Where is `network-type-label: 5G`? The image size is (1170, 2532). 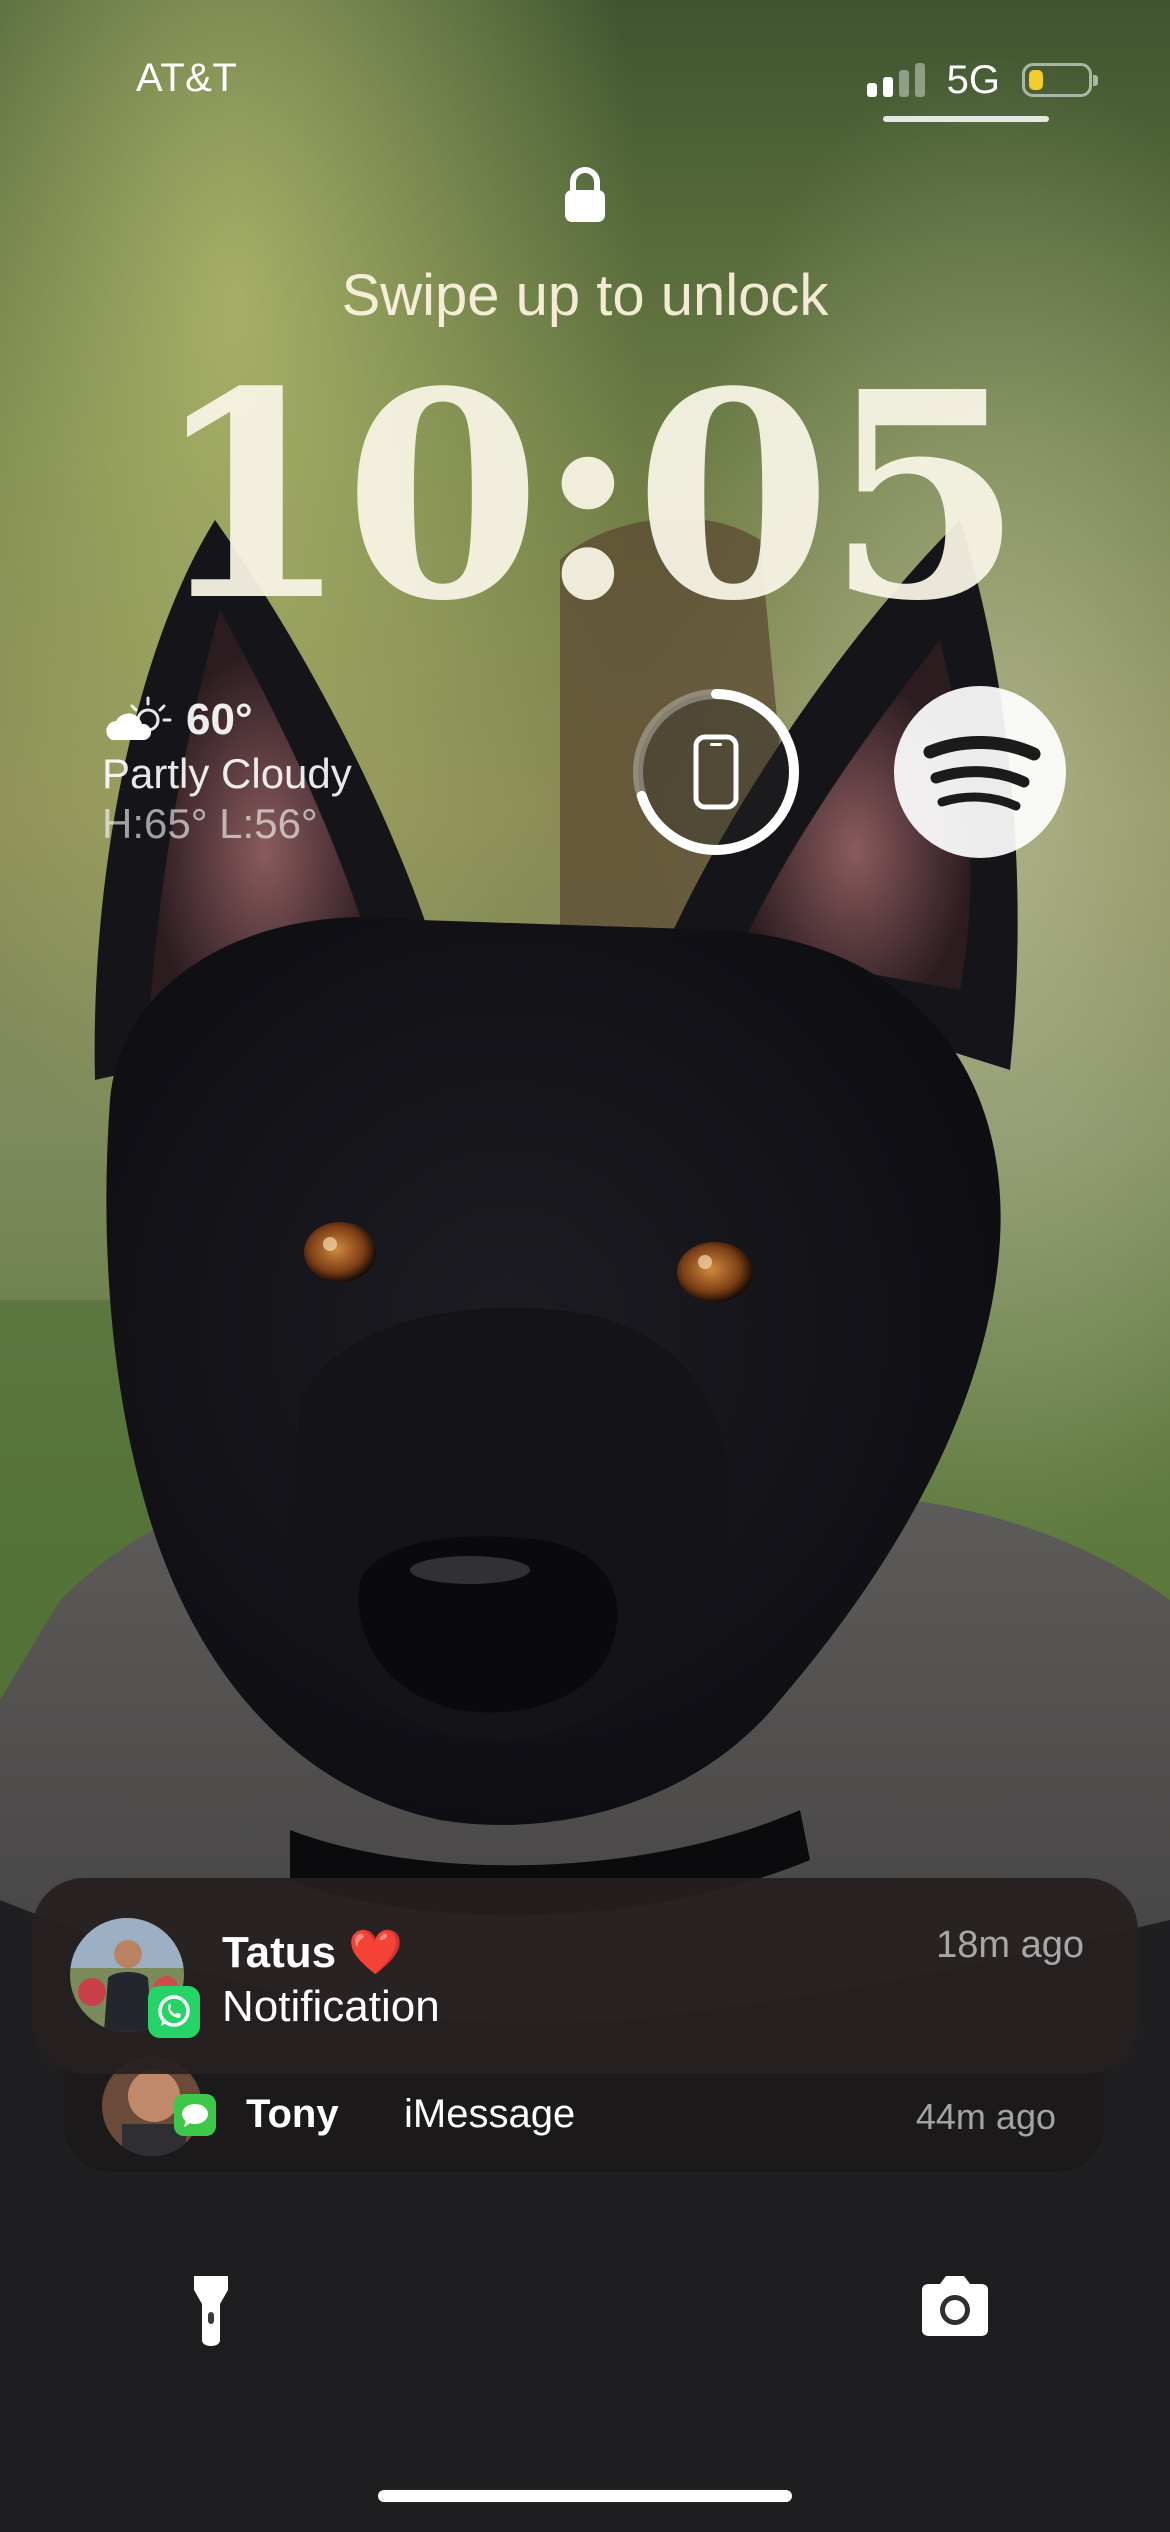 network-type-label: 5G is located at coordinates (973, 79).